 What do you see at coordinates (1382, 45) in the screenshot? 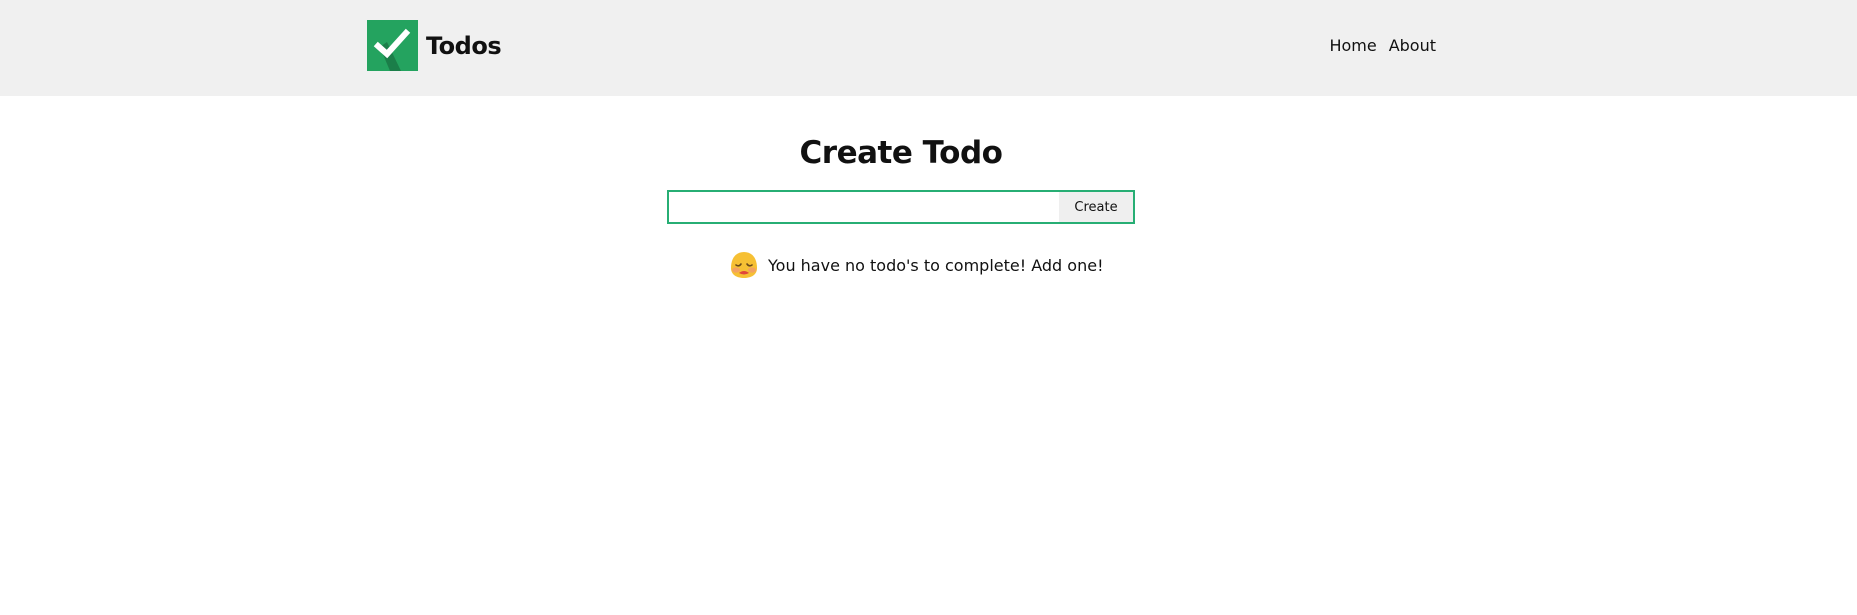
I see `nav-links: Home About` at bounding box center [1382, 45].